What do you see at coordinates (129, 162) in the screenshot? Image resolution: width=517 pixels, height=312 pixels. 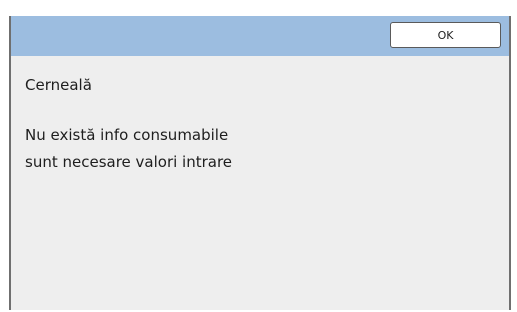 I see `message-line: sunt necesare valori intrare` at bounding box center [129, 162].